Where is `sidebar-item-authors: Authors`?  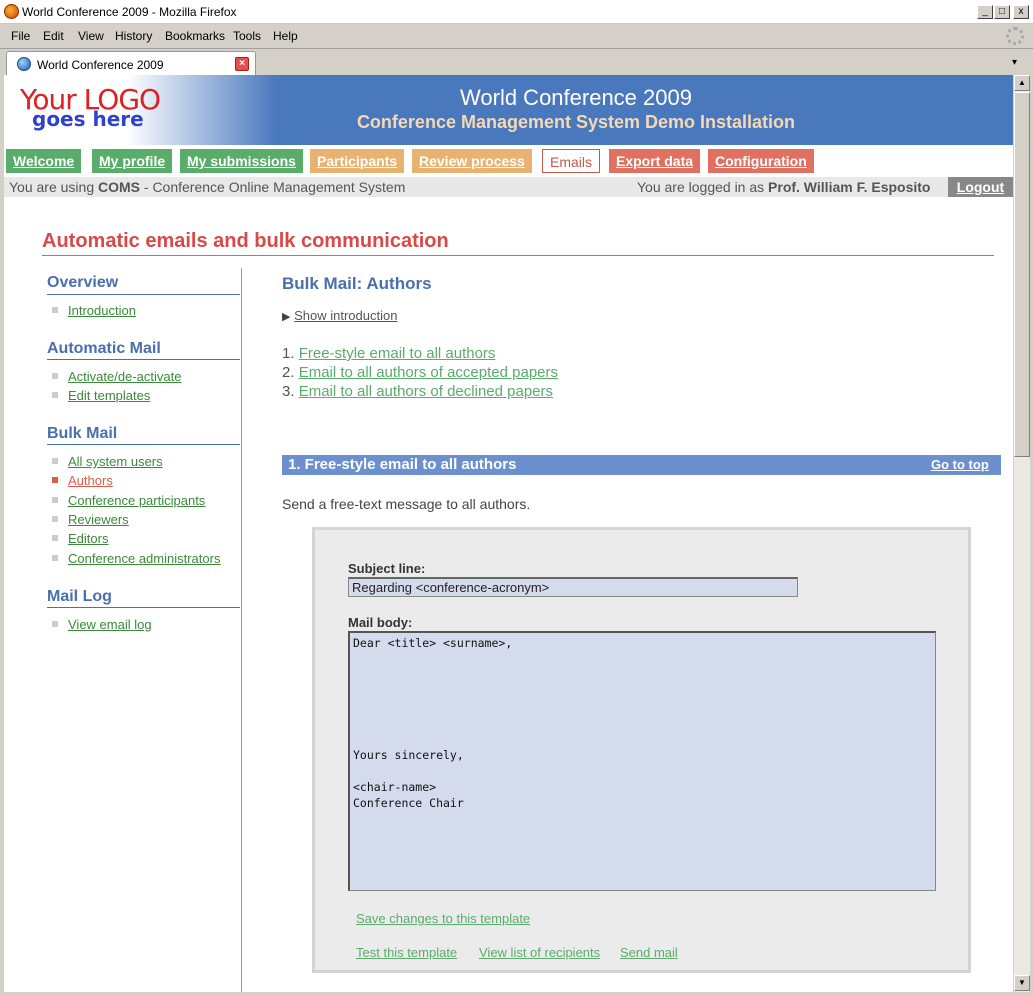 sidebar-item-authors: Authors is located at coordinates (90, 480).